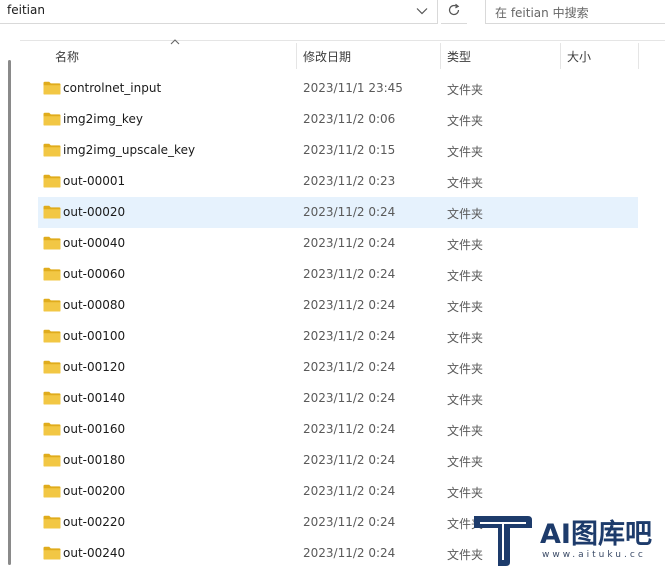  What do you see at coordinates (94, 367) in the screenshot?
I see `file-name: out-00120` at bounding box center [94, 367].